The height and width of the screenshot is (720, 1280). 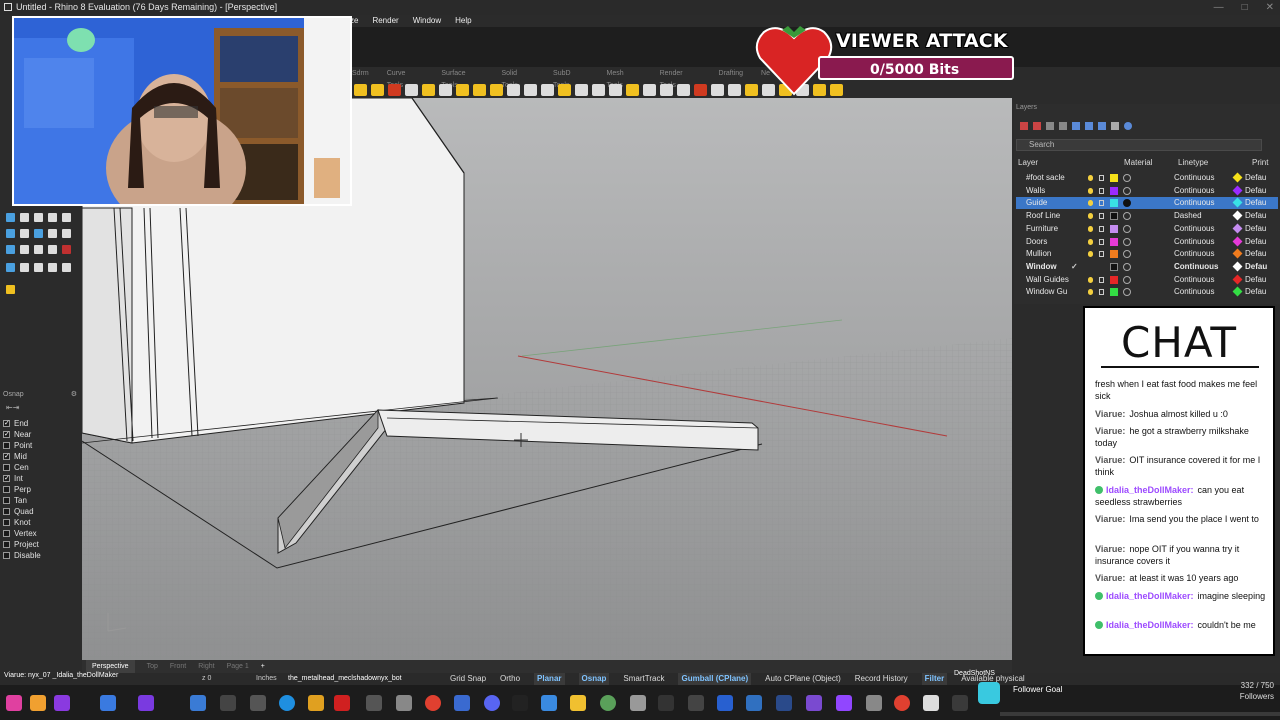 What do you see at coordinates (1024, 126) in the screenshot?
I see `new-layer-icon` at bounding box center [1024, 126].